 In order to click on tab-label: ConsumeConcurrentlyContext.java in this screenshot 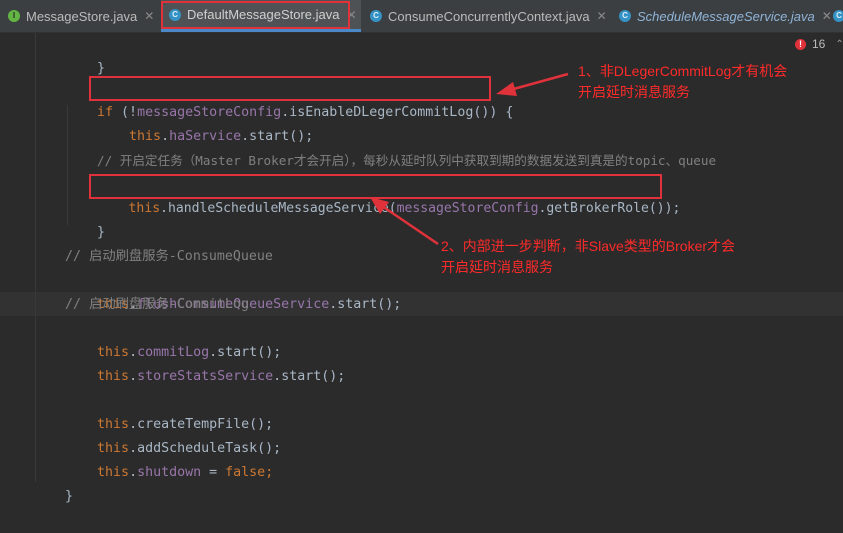, I will do `click(489, 16)`.